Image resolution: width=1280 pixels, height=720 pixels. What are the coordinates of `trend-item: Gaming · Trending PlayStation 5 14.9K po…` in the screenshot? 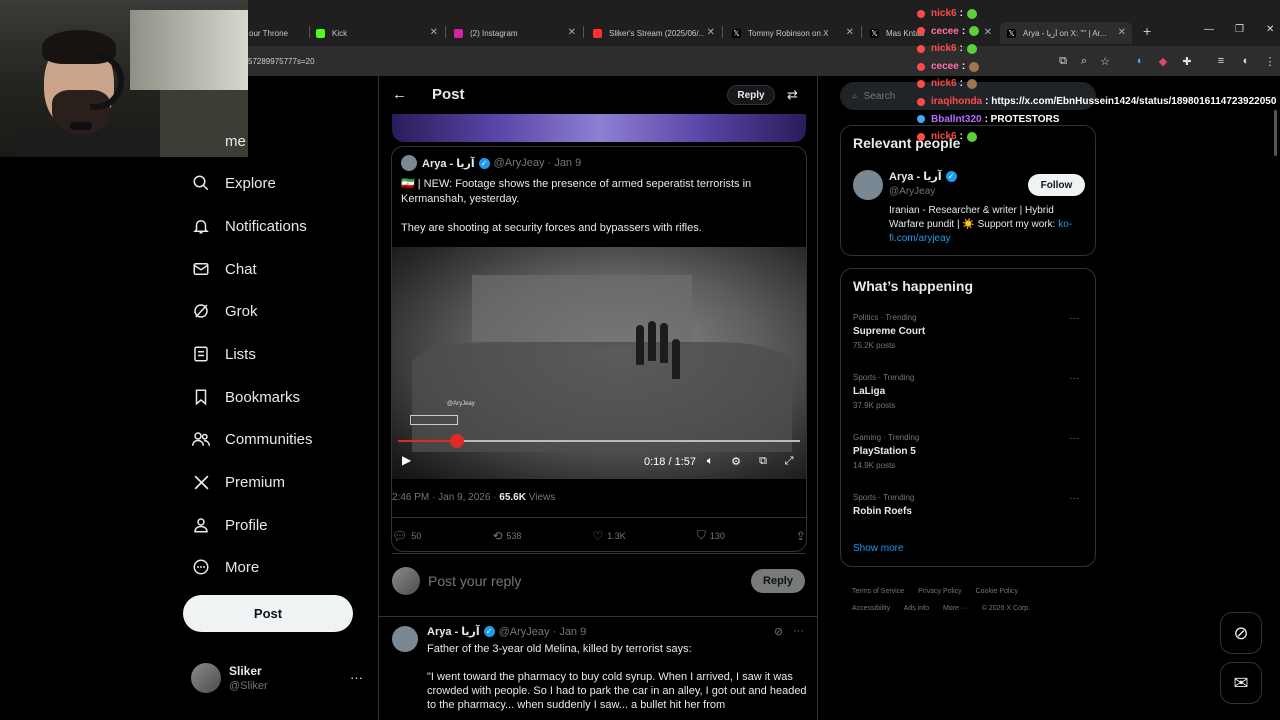 It's located at (969, 451).